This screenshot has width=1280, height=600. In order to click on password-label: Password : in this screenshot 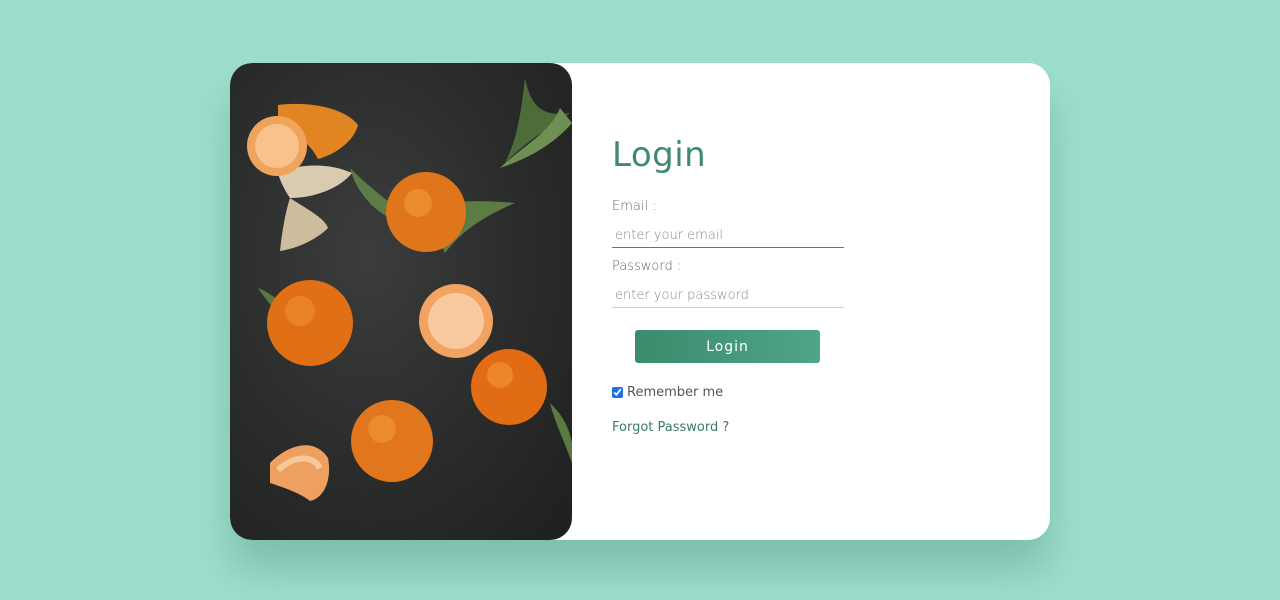, I will do `click(647, 266)`.